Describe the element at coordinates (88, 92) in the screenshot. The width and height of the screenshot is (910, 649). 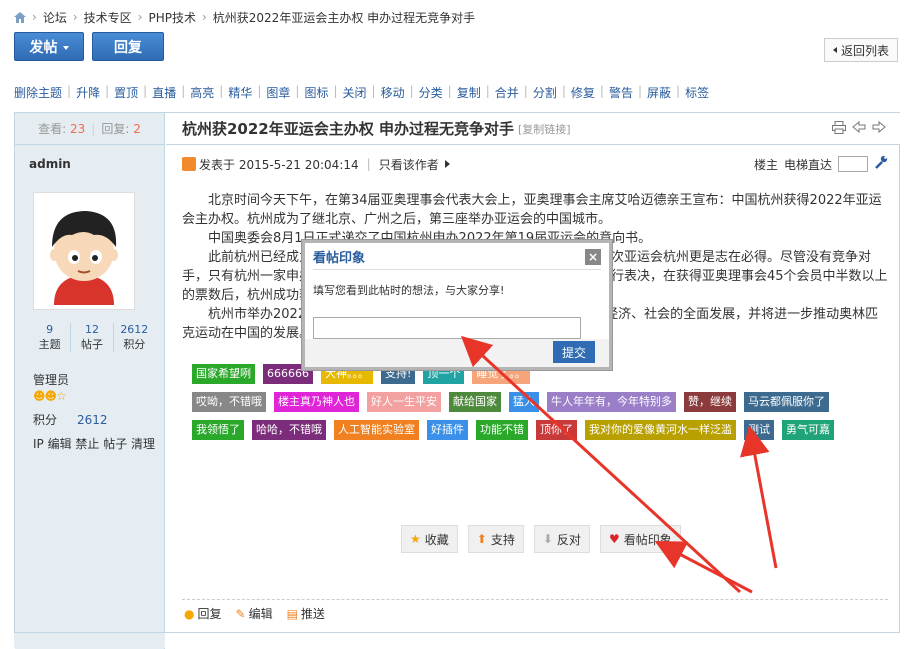
I see `mod-action: 升降` at that location.